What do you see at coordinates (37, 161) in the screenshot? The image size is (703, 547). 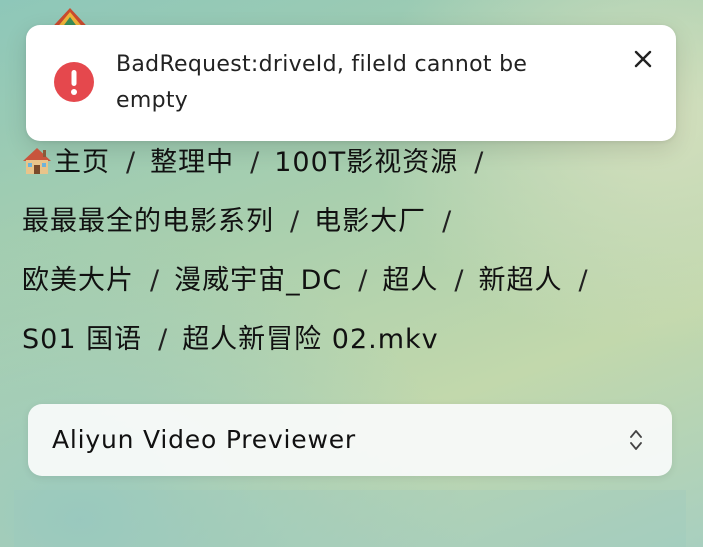 I see `house-emoji-icon` at bounding box center [37, 161].